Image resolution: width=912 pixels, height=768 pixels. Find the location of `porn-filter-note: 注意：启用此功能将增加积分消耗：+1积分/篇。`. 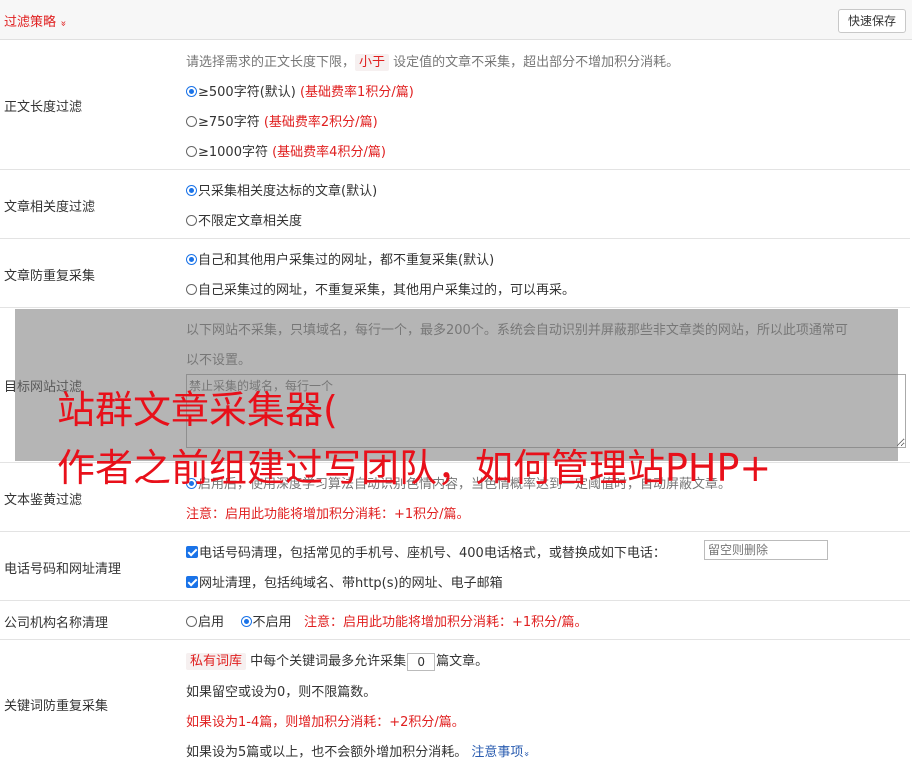

porn-filter-note: 注意：启用此功能将增加积分消耗：+1积分/篇。 is located at coordinates (328, 514).